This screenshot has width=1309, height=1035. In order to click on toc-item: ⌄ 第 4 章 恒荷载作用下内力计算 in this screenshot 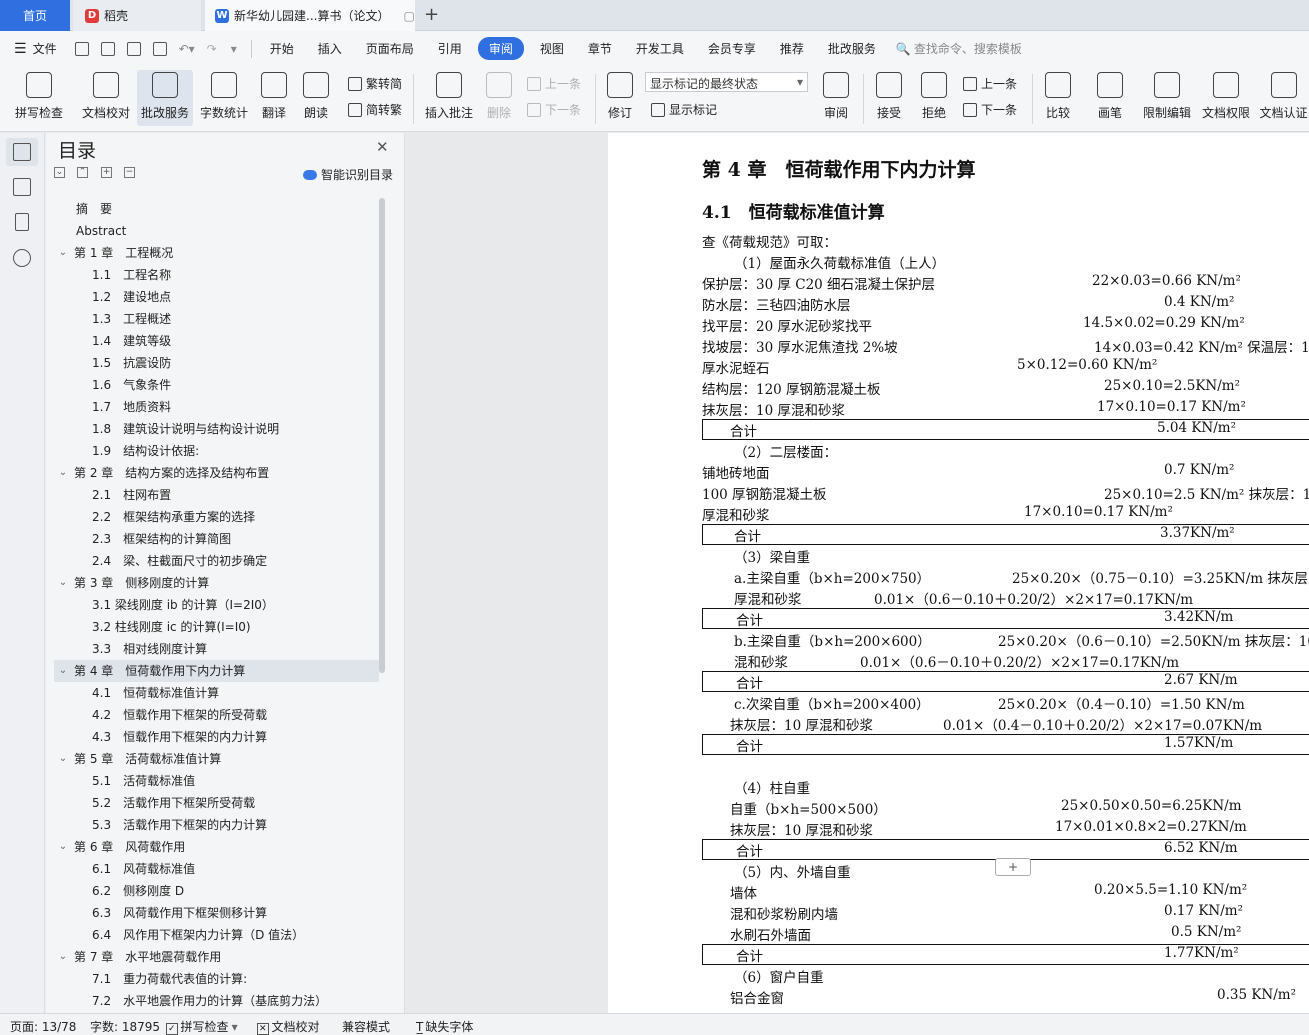, I will do `click(216, 671)`.